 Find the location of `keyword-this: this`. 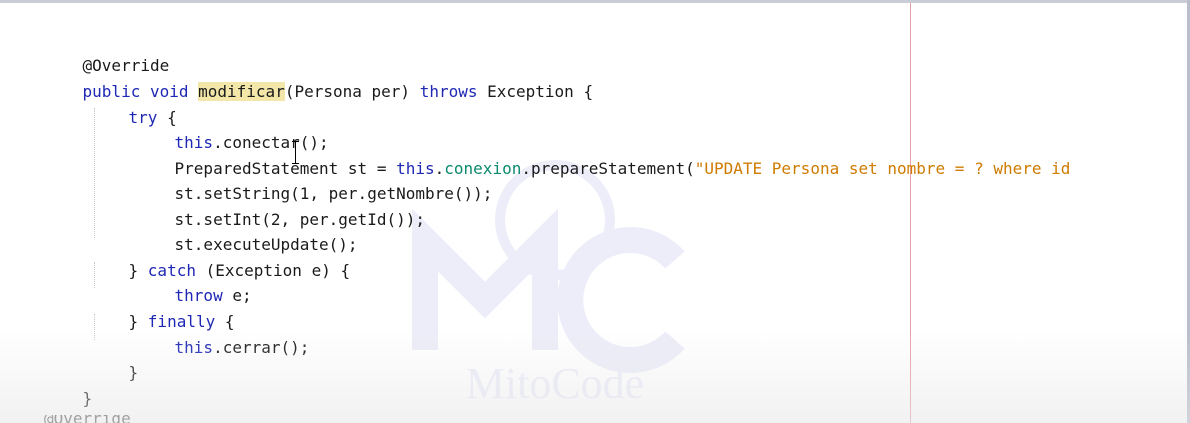

keyword-this: this is located at coordinates (194, 347).